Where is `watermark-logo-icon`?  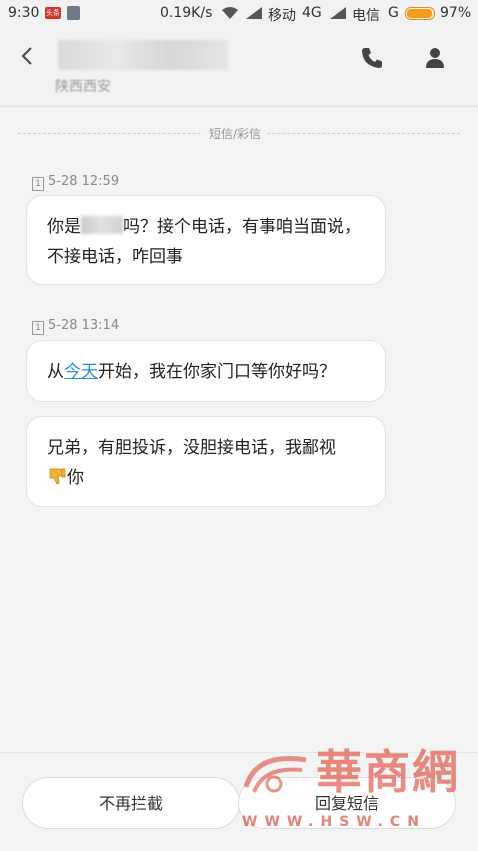
watermark-logo-icon is located at coordinates (275, 774).